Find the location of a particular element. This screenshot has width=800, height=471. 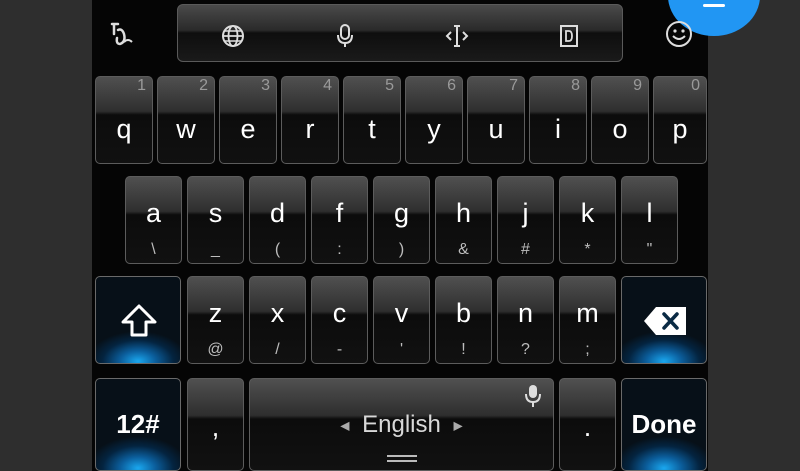

key-symbol-hint: ; is located at coordinates (587, 349).